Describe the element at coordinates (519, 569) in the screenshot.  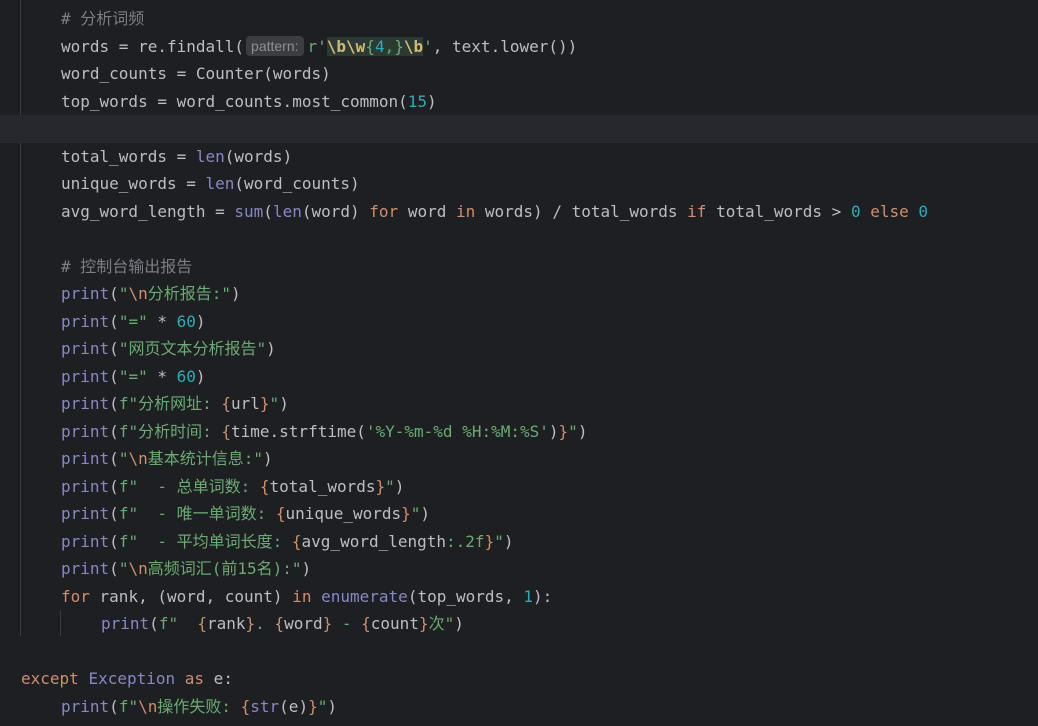
I see `code-line: print("\n高频词汇(前15名):")` at that location.